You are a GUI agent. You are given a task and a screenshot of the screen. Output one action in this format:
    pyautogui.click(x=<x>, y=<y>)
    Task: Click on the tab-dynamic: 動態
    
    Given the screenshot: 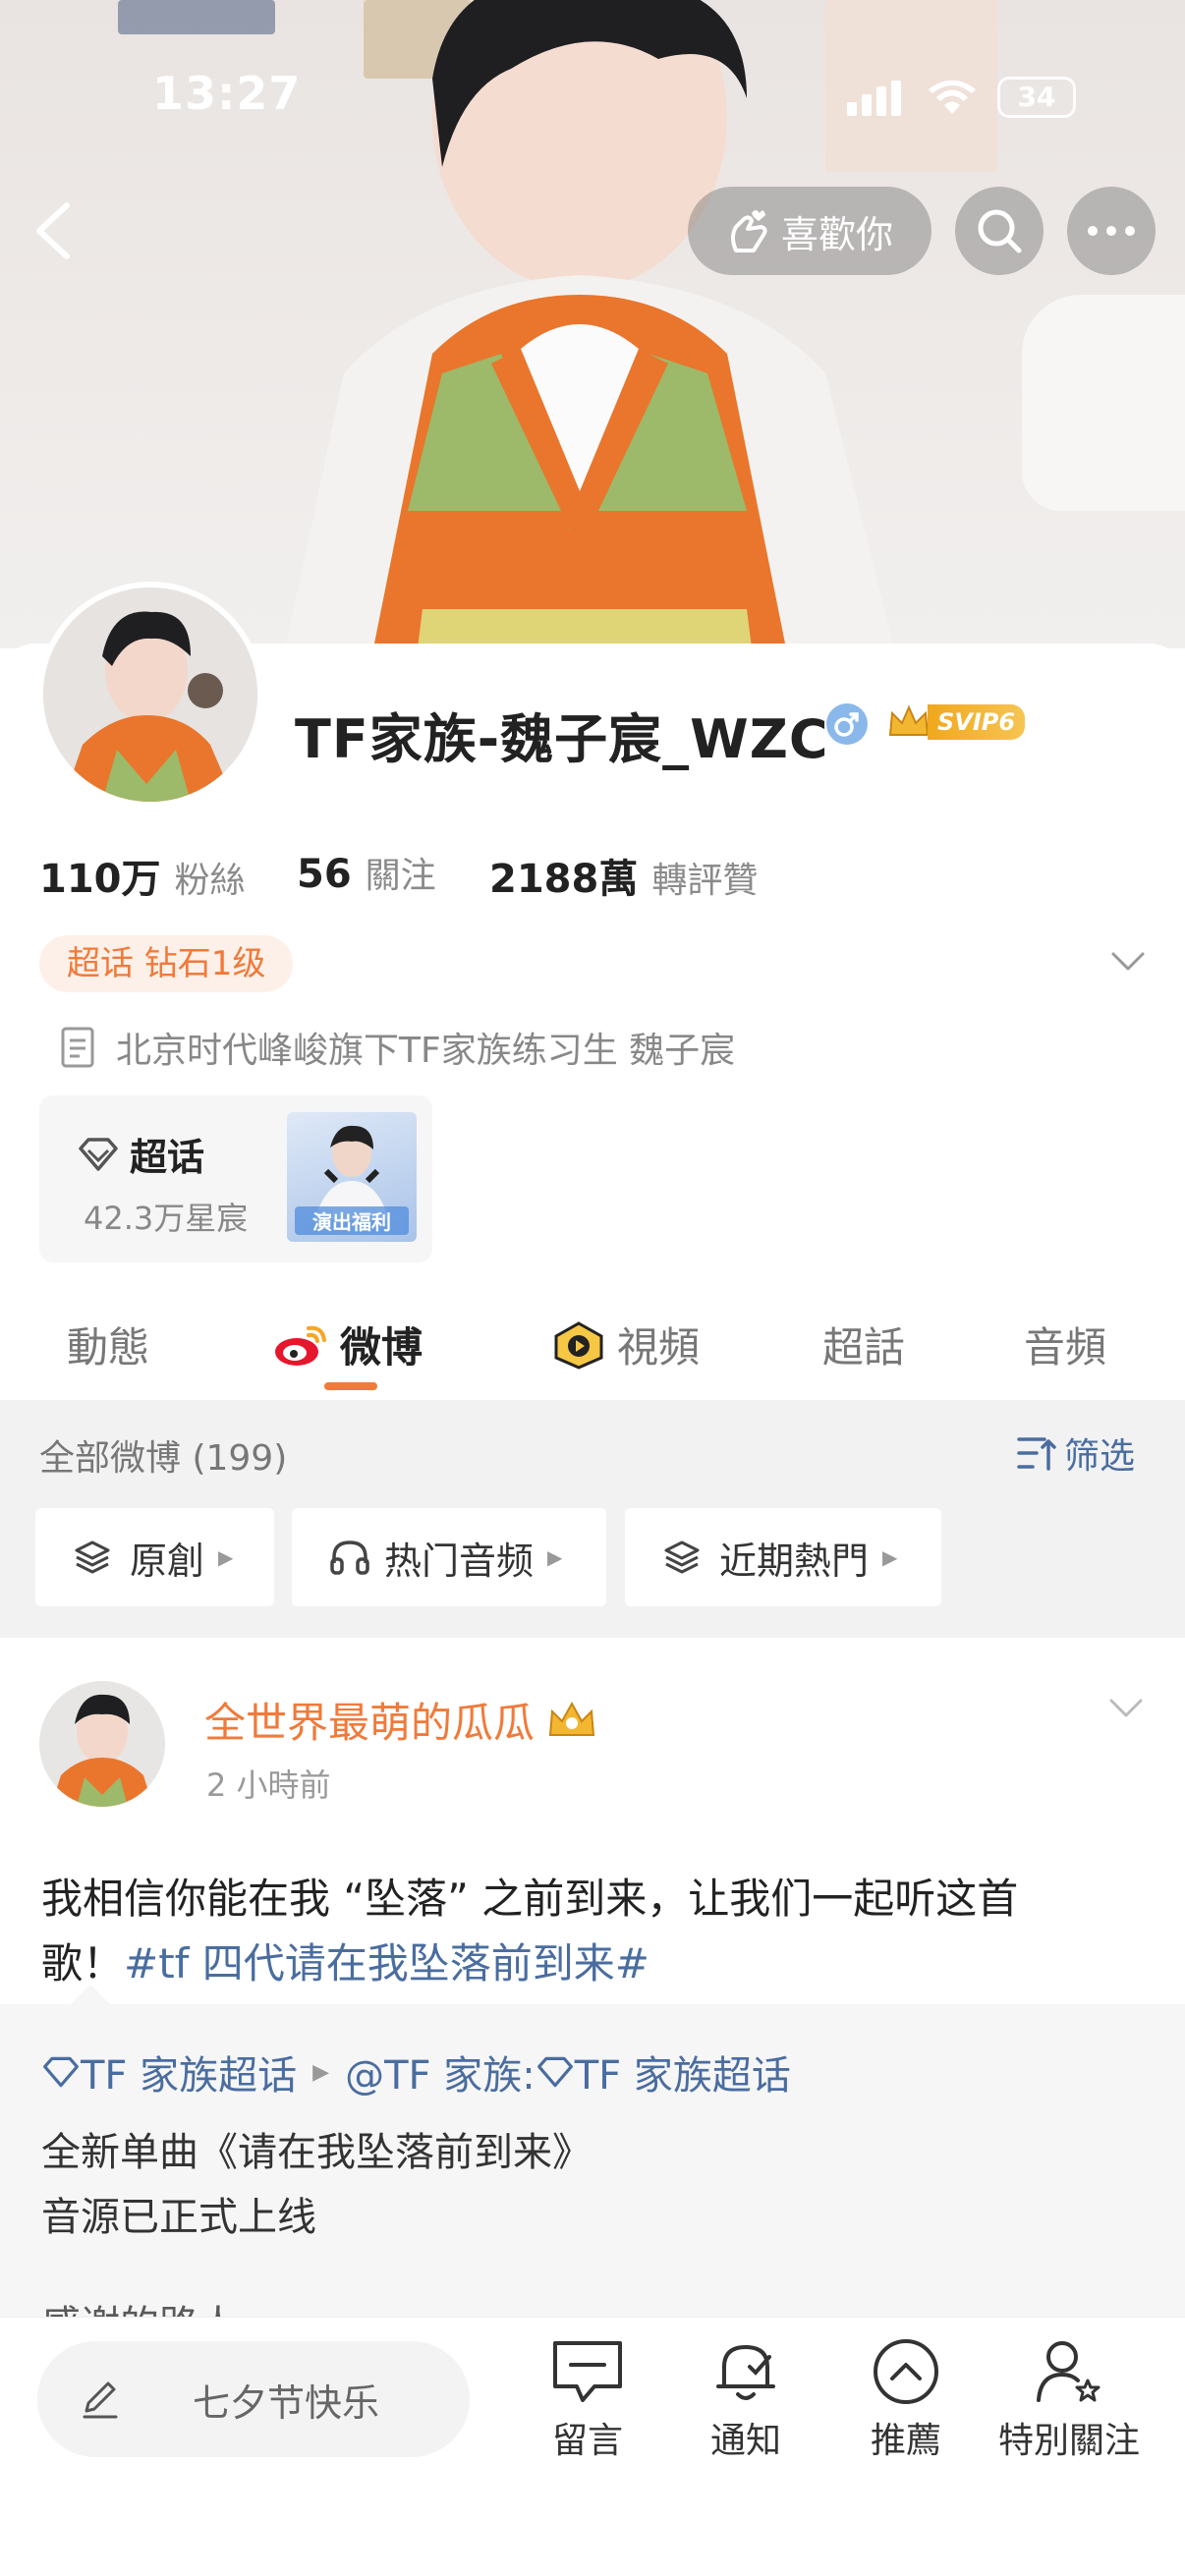 What is the action you would take?
    pyautogui.click(x=108, y=1344)
    